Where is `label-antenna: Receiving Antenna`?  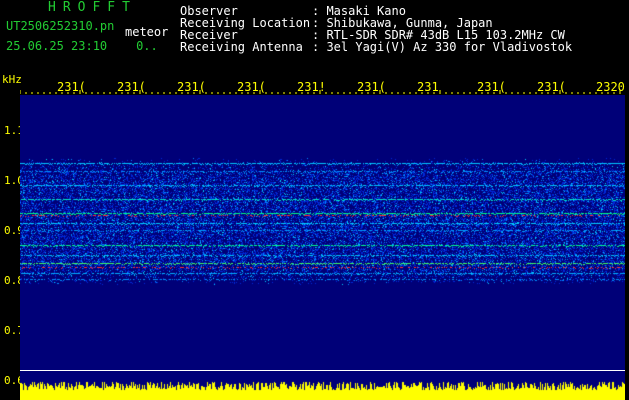 label-antenna: Receiving Antenna is located at coordinates (241, 47).